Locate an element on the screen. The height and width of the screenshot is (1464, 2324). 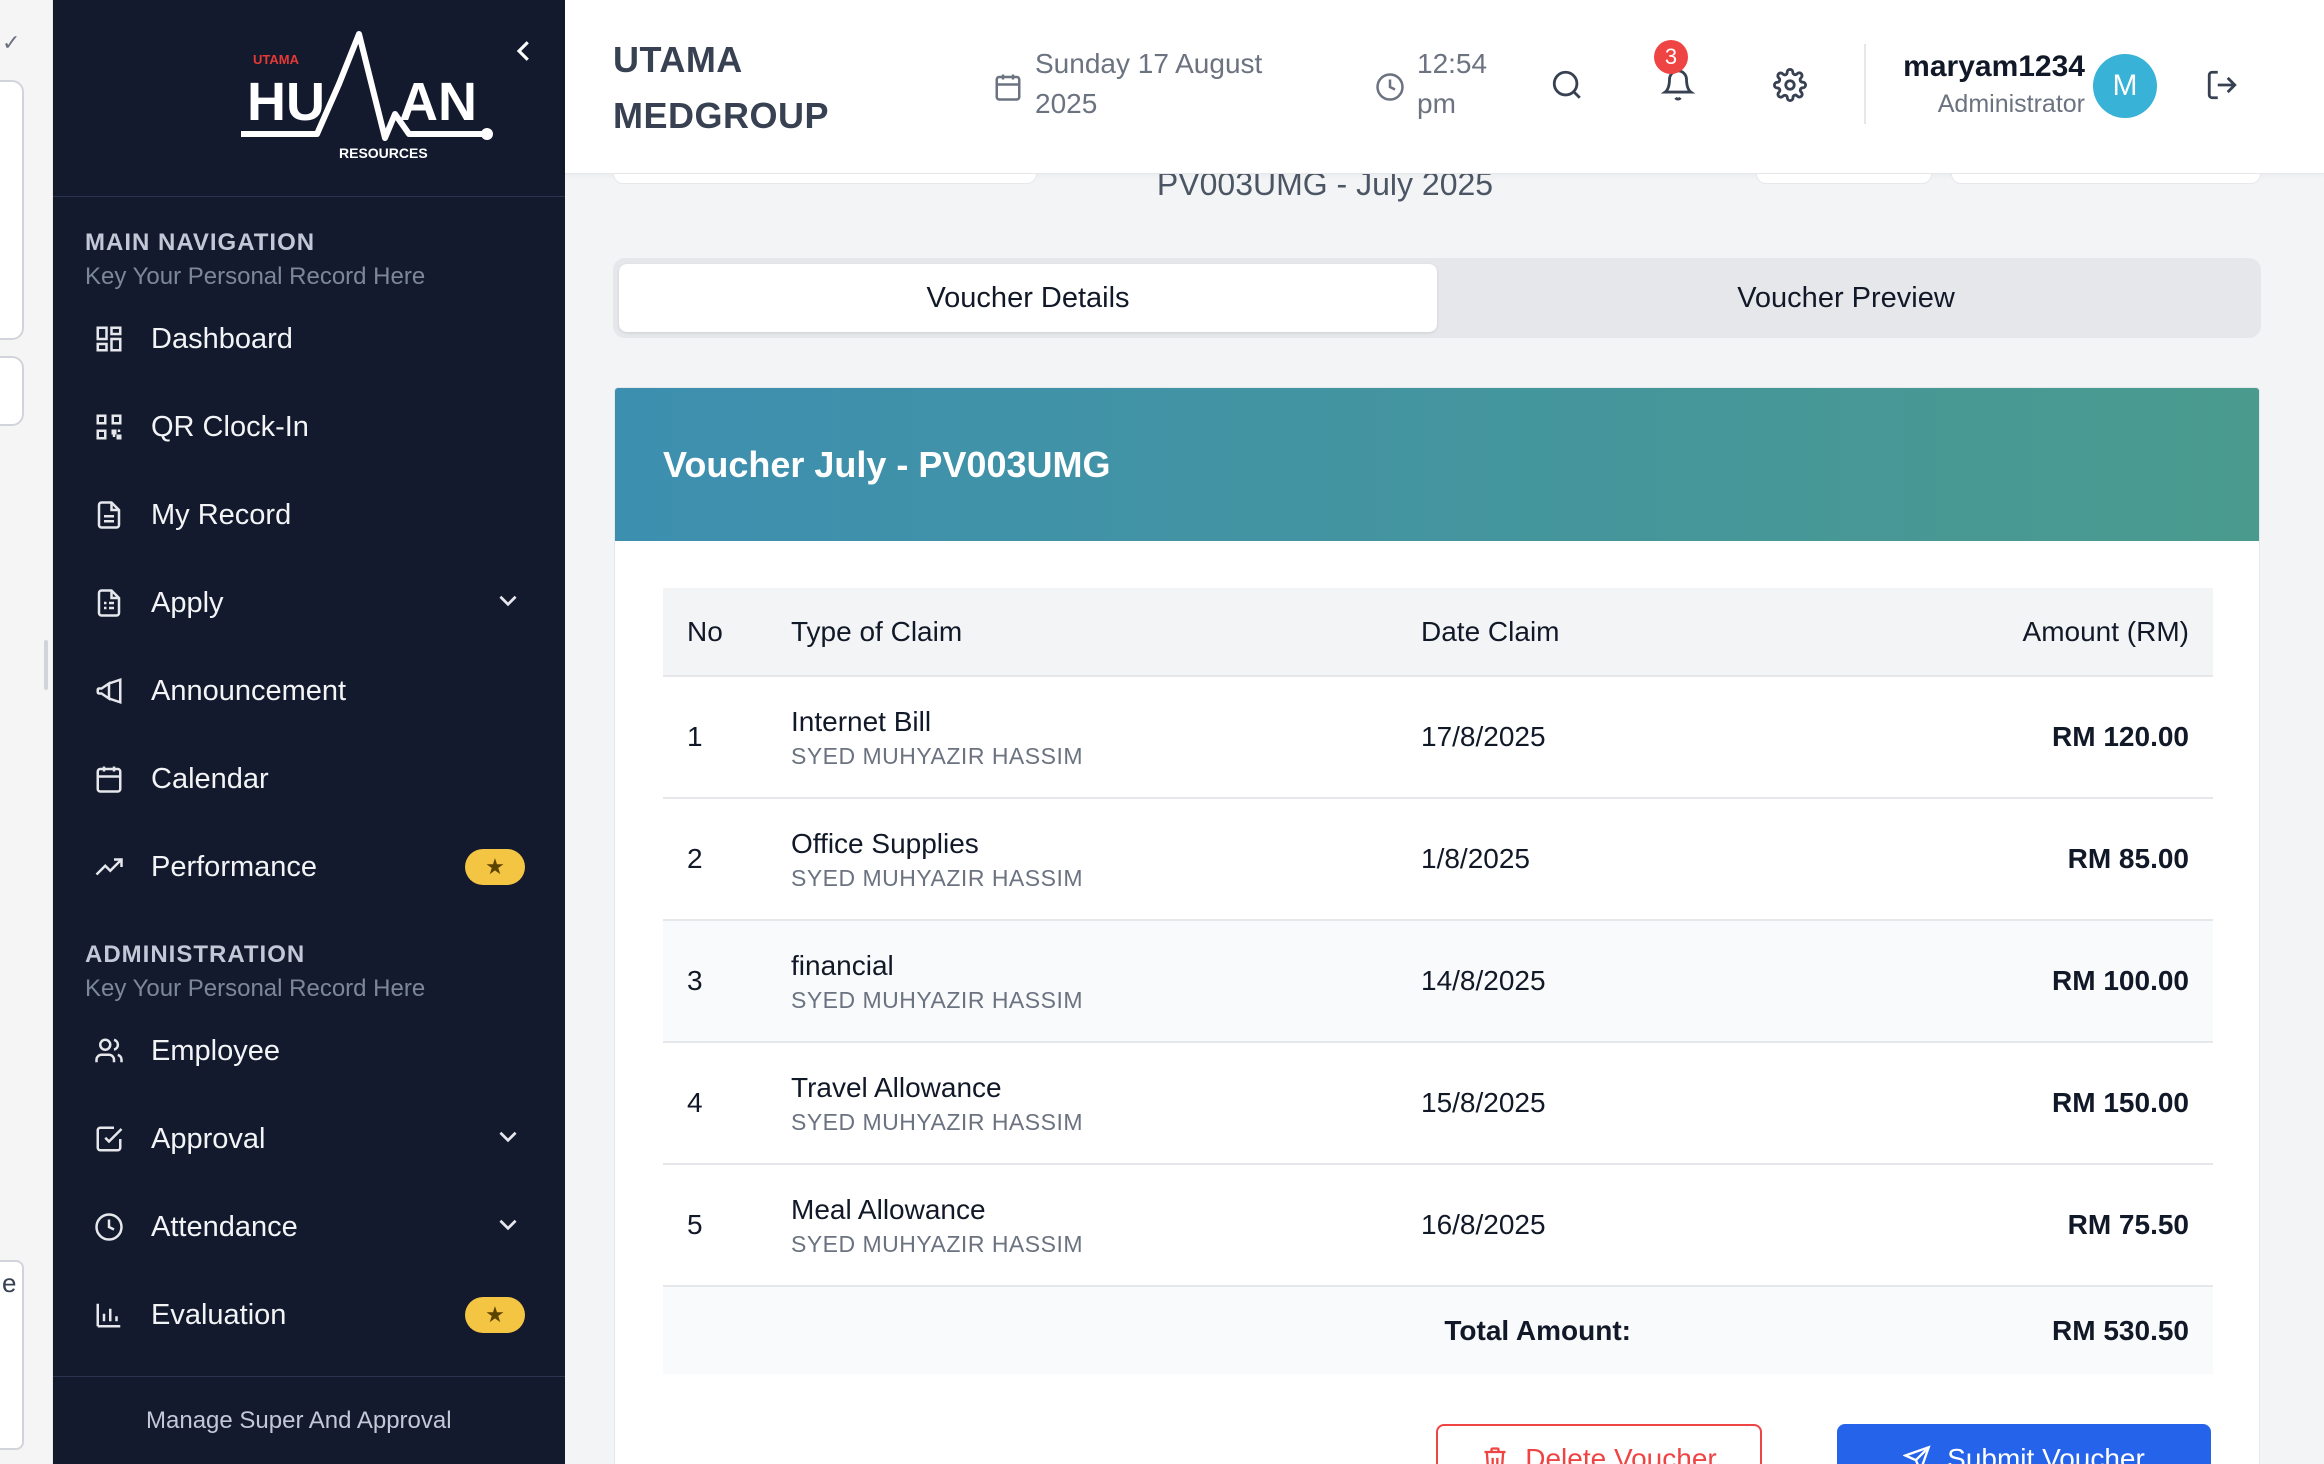
cell-no: 2 is located at coordinates (727, 859).